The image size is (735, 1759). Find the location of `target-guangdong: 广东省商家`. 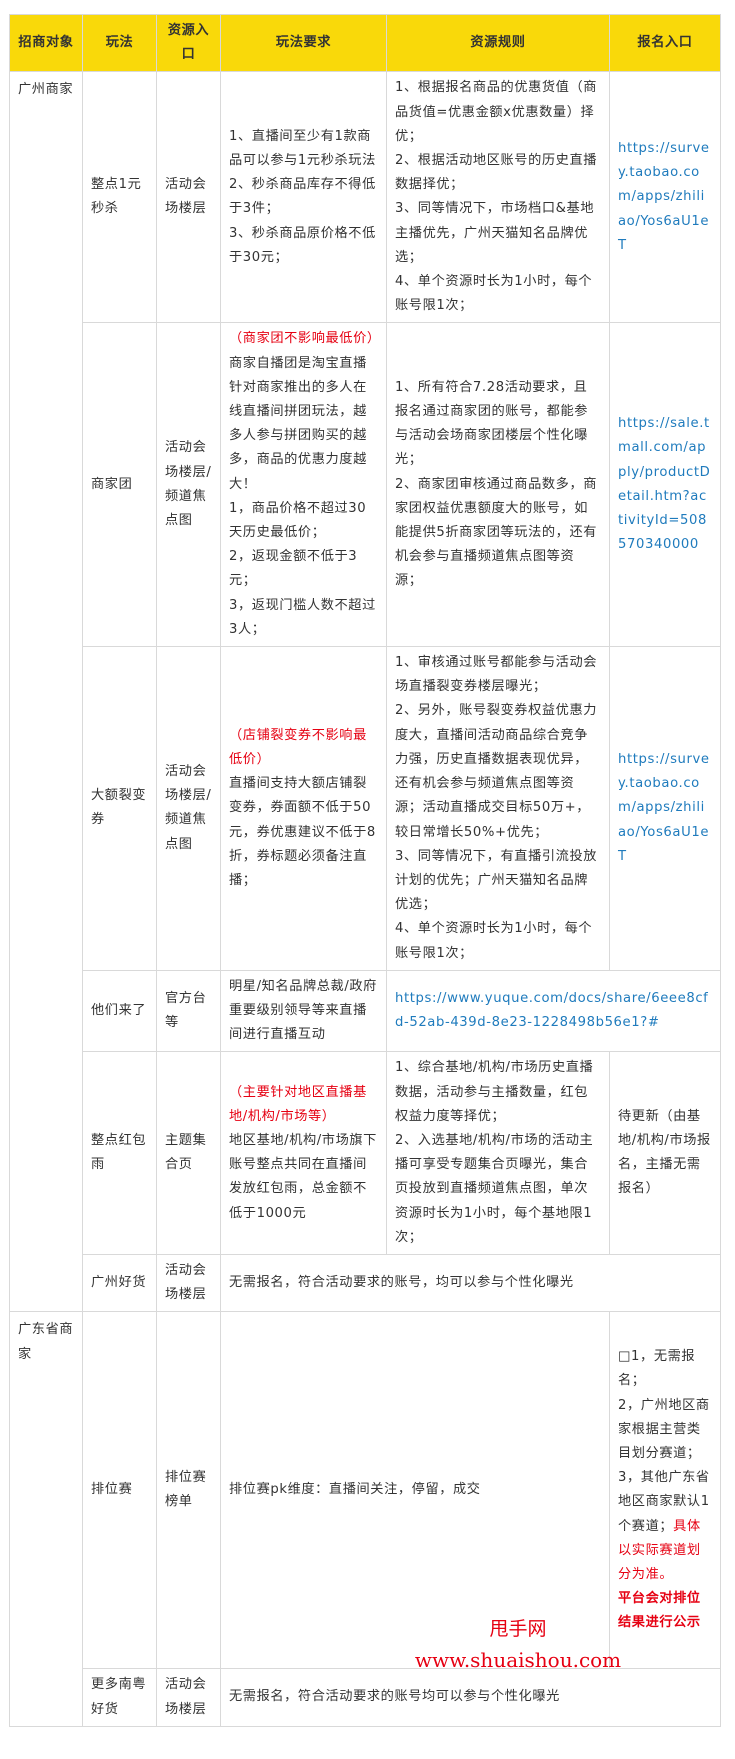

target-guangdong: 广东省商家 is located at coordinates (46, 1519).